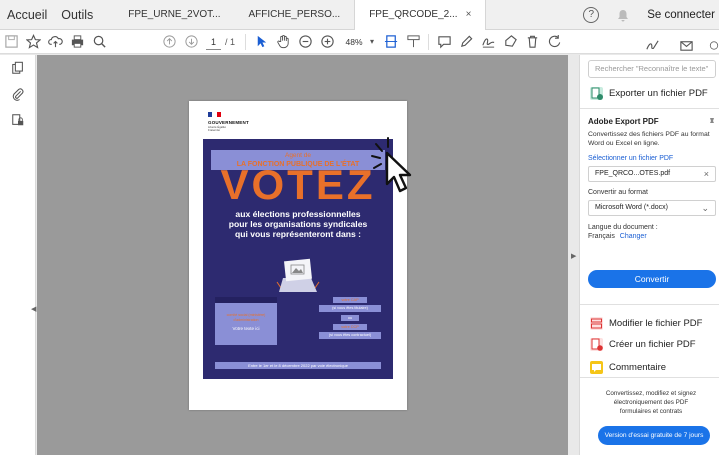 Image resolution: width=719 pixels, height=455 pixels. Describe the element at coordinates (652, 69) in the screenshot. I see `tool-search-input: Rechercher "Reconnaître le texte"` at that location.